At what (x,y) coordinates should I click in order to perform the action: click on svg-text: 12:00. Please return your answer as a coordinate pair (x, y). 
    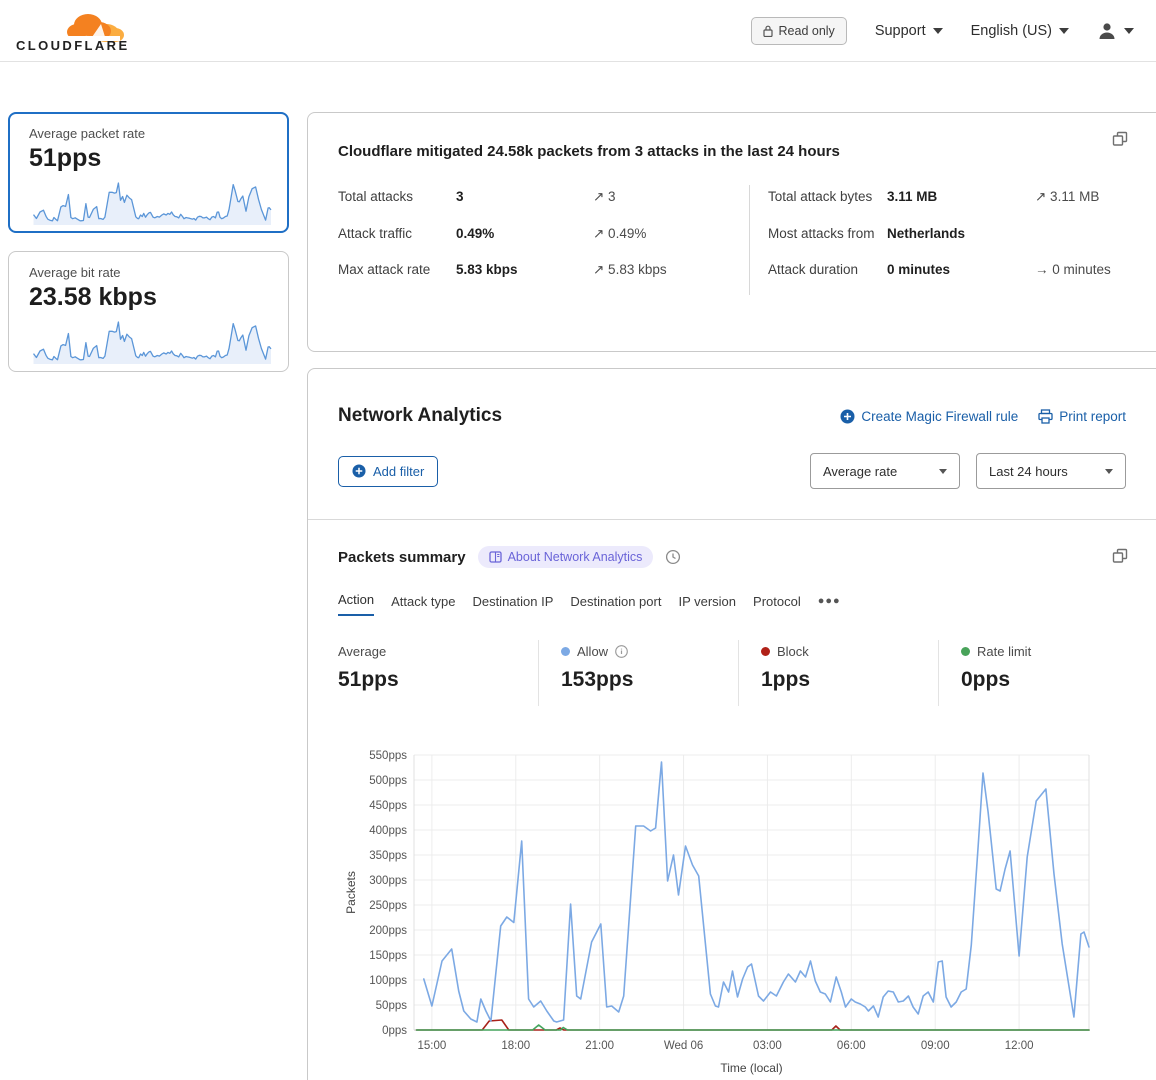
    Looking at the image, I should click on (1019, 1046).